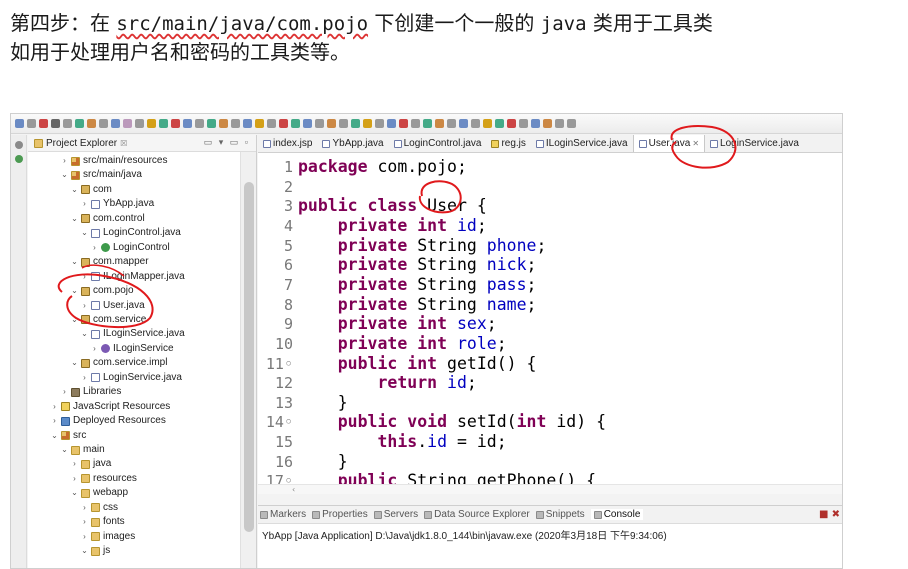  What do you see at coordinates (131, 349) in the screenshot?
I see `tree-item-iloginservice: › ILoginService` at bounding box center [131, 349].